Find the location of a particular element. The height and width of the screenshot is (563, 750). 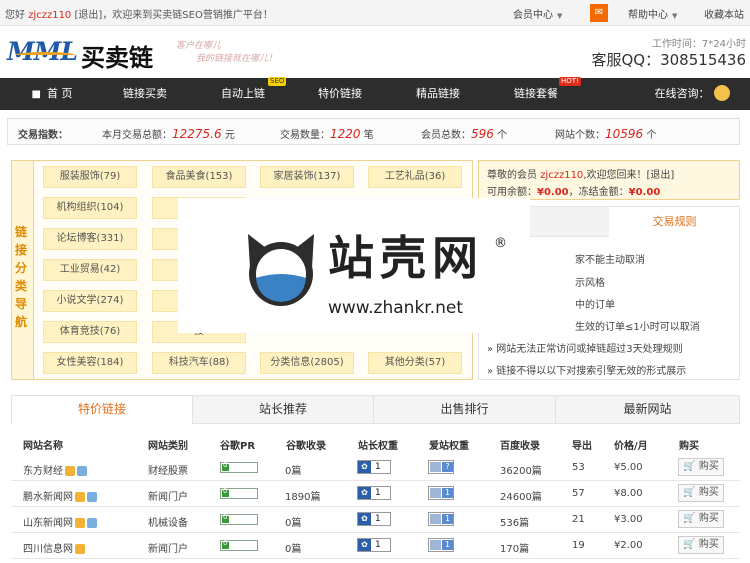

col-site-name: 网站名称 is located at coordinates (43, 446).